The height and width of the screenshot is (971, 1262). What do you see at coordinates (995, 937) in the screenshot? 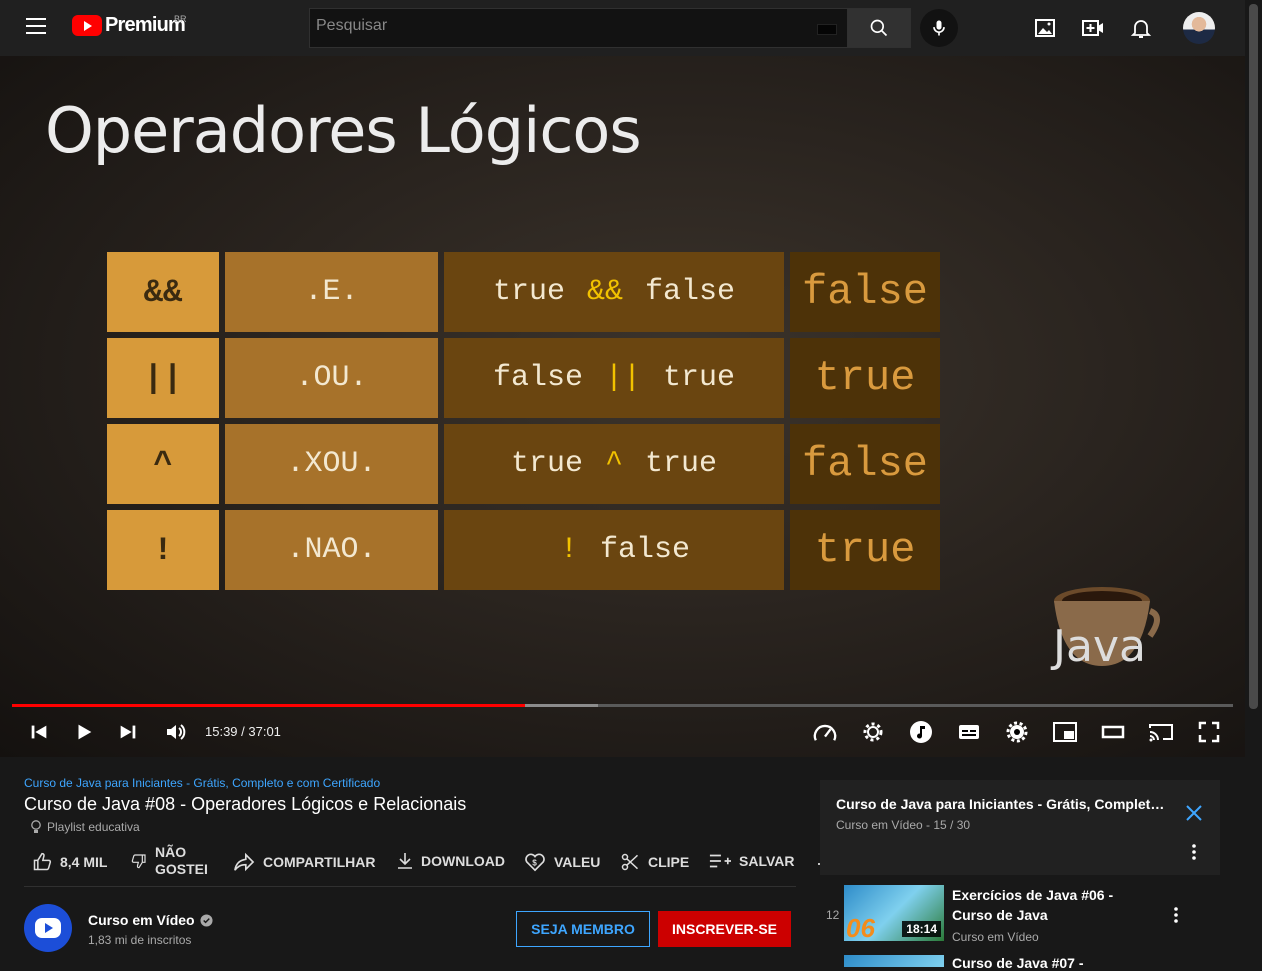
I see `playlist-item-channel: Curso em Vídeo` at bounding box center [995, 937].